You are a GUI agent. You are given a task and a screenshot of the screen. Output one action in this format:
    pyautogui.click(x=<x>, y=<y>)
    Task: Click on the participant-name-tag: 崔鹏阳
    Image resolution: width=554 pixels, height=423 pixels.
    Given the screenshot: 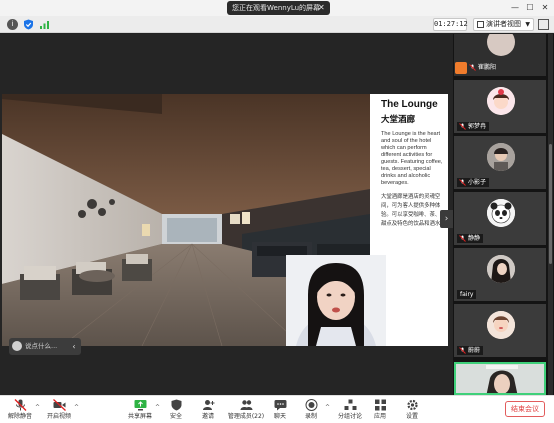 What is the action you would take?
    pyautogui.click(x=483, y=67)
    